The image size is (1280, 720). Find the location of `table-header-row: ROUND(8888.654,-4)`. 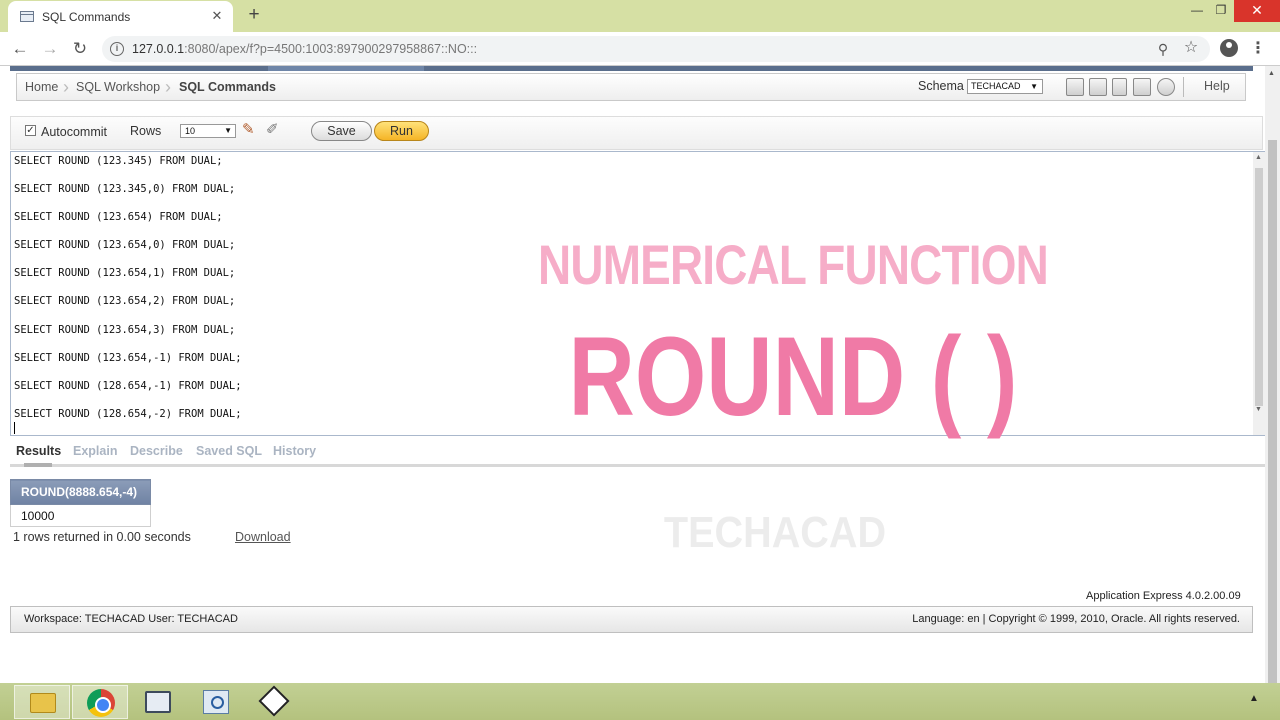

table-header-row: ROUND(8888.654,-4) is located at coordinates (80, 492).